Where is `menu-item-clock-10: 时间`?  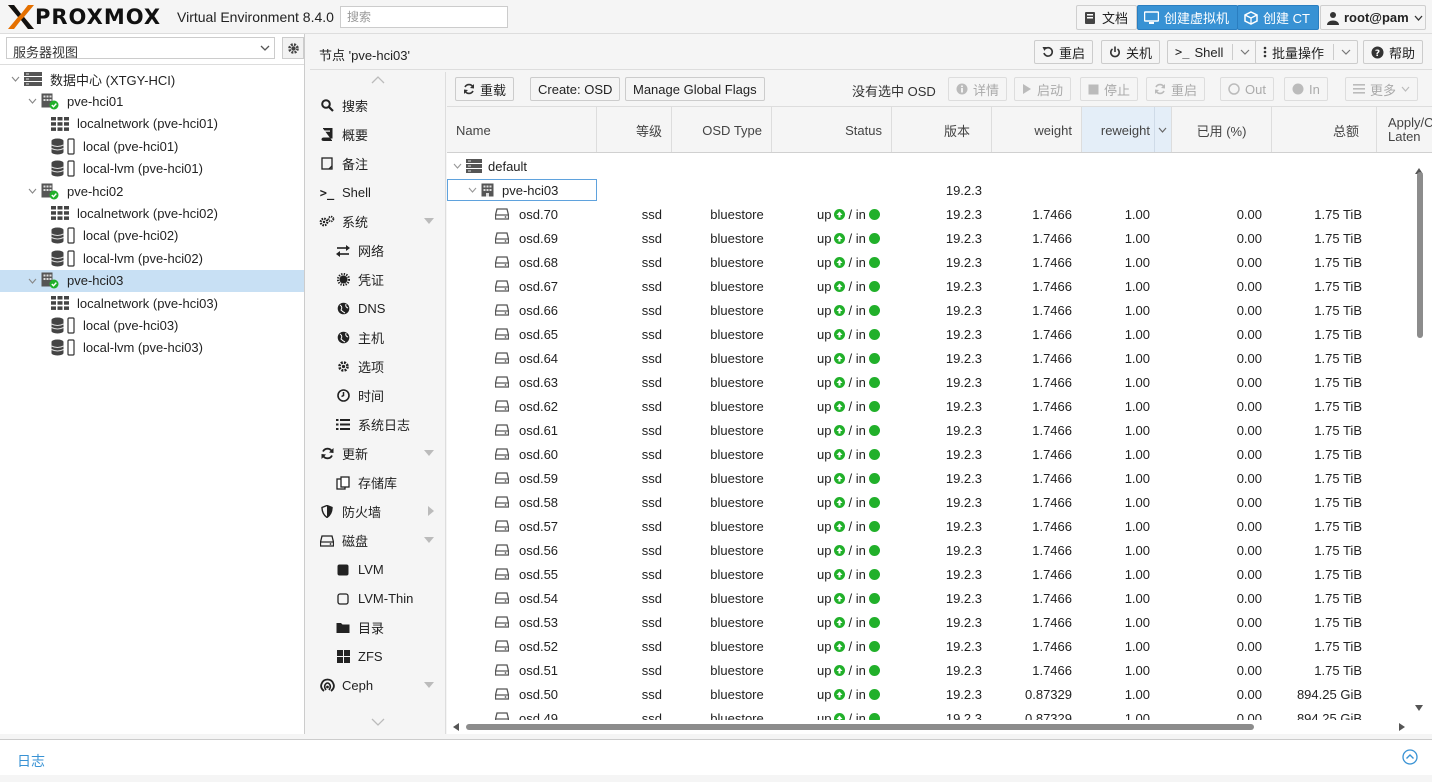
menu-item-clock-10: 时间 is located at coordinates (377, 395).